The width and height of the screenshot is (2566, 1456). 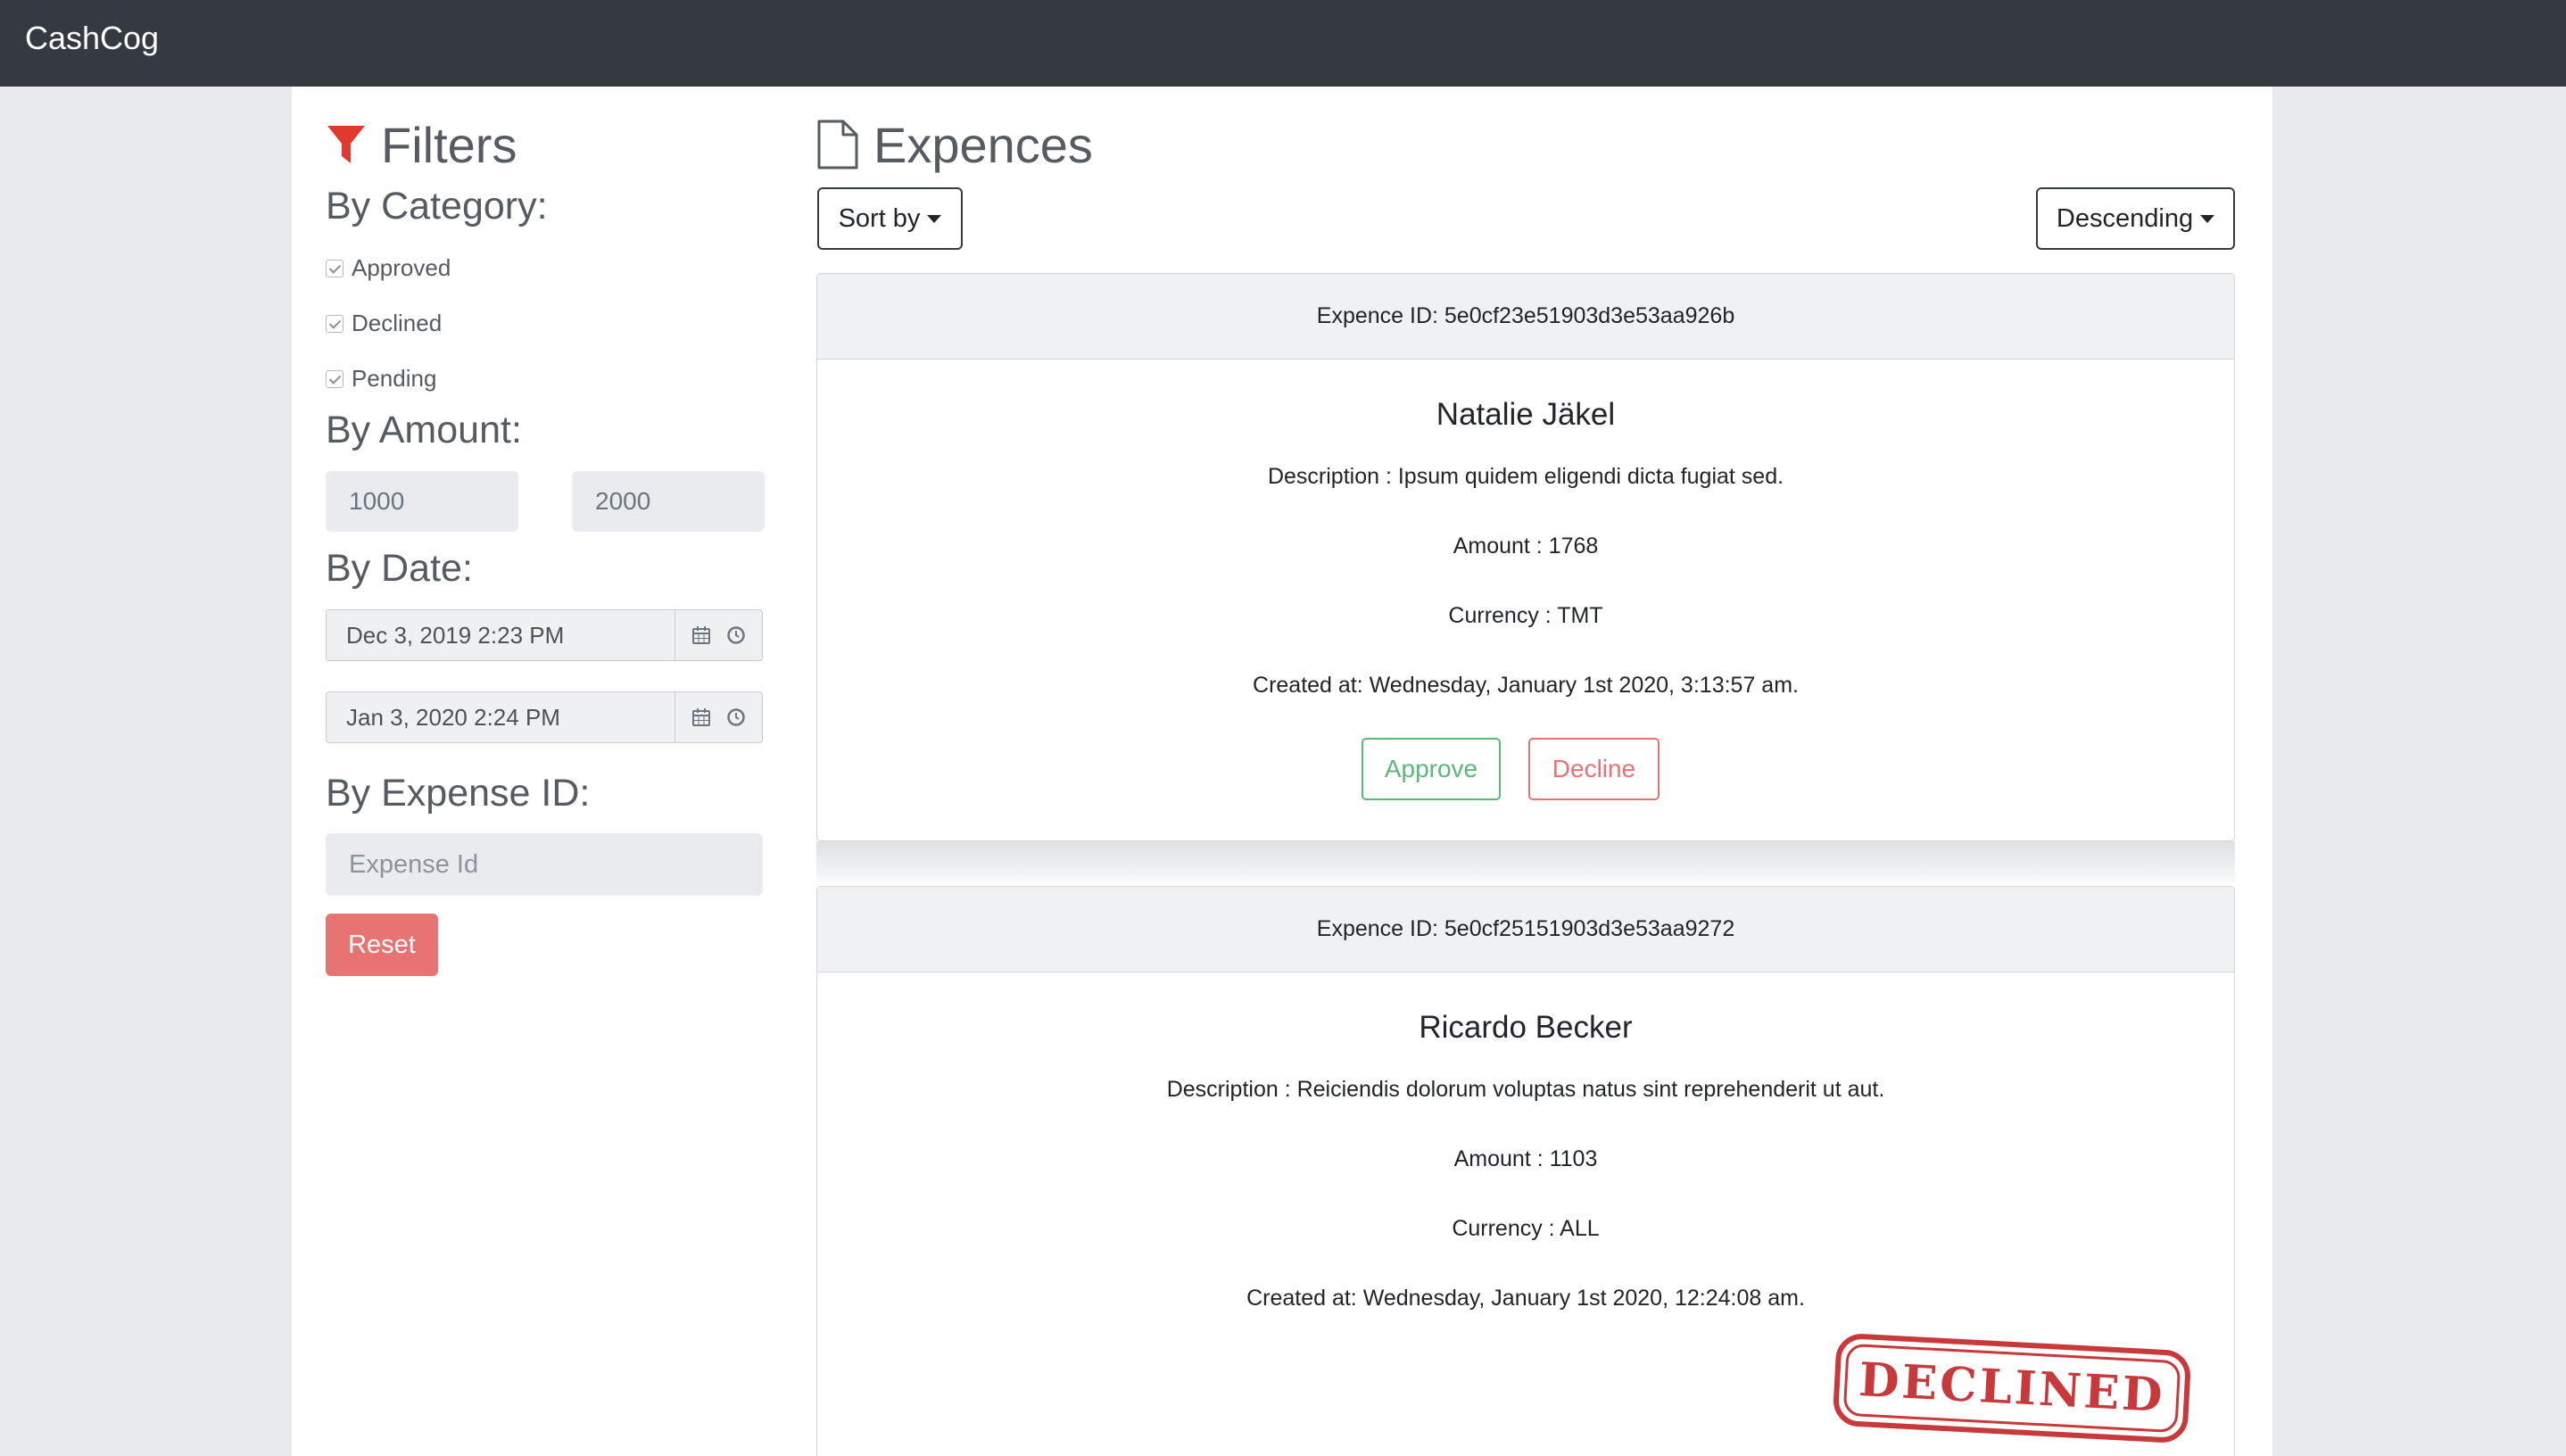 What do you see at coordinates (1526, 415) in the screenshot?
I see `expense-user-name: Natalie Jäkel` at bounding box center [1526, 415].